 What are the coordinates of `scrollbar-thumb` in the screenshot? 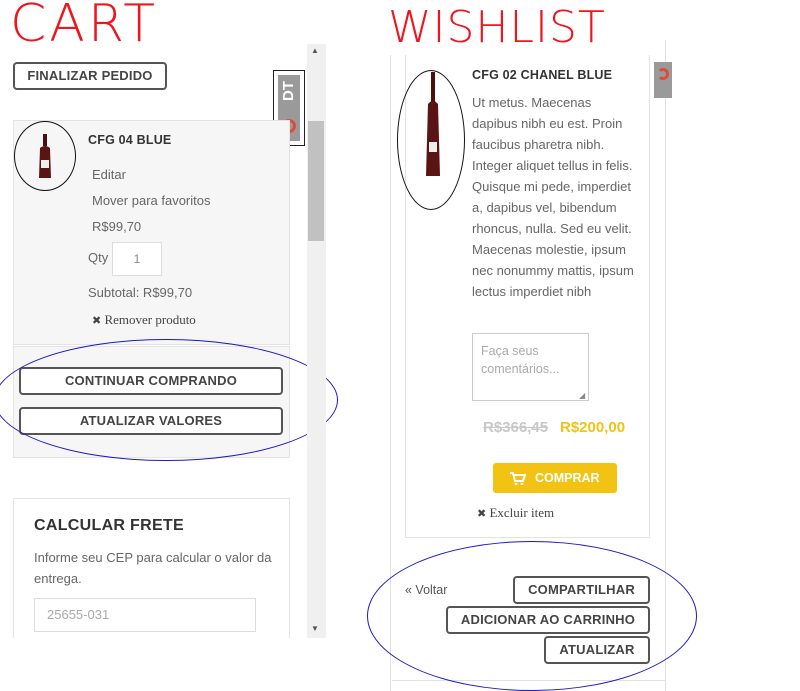 It's located at (316, 181).